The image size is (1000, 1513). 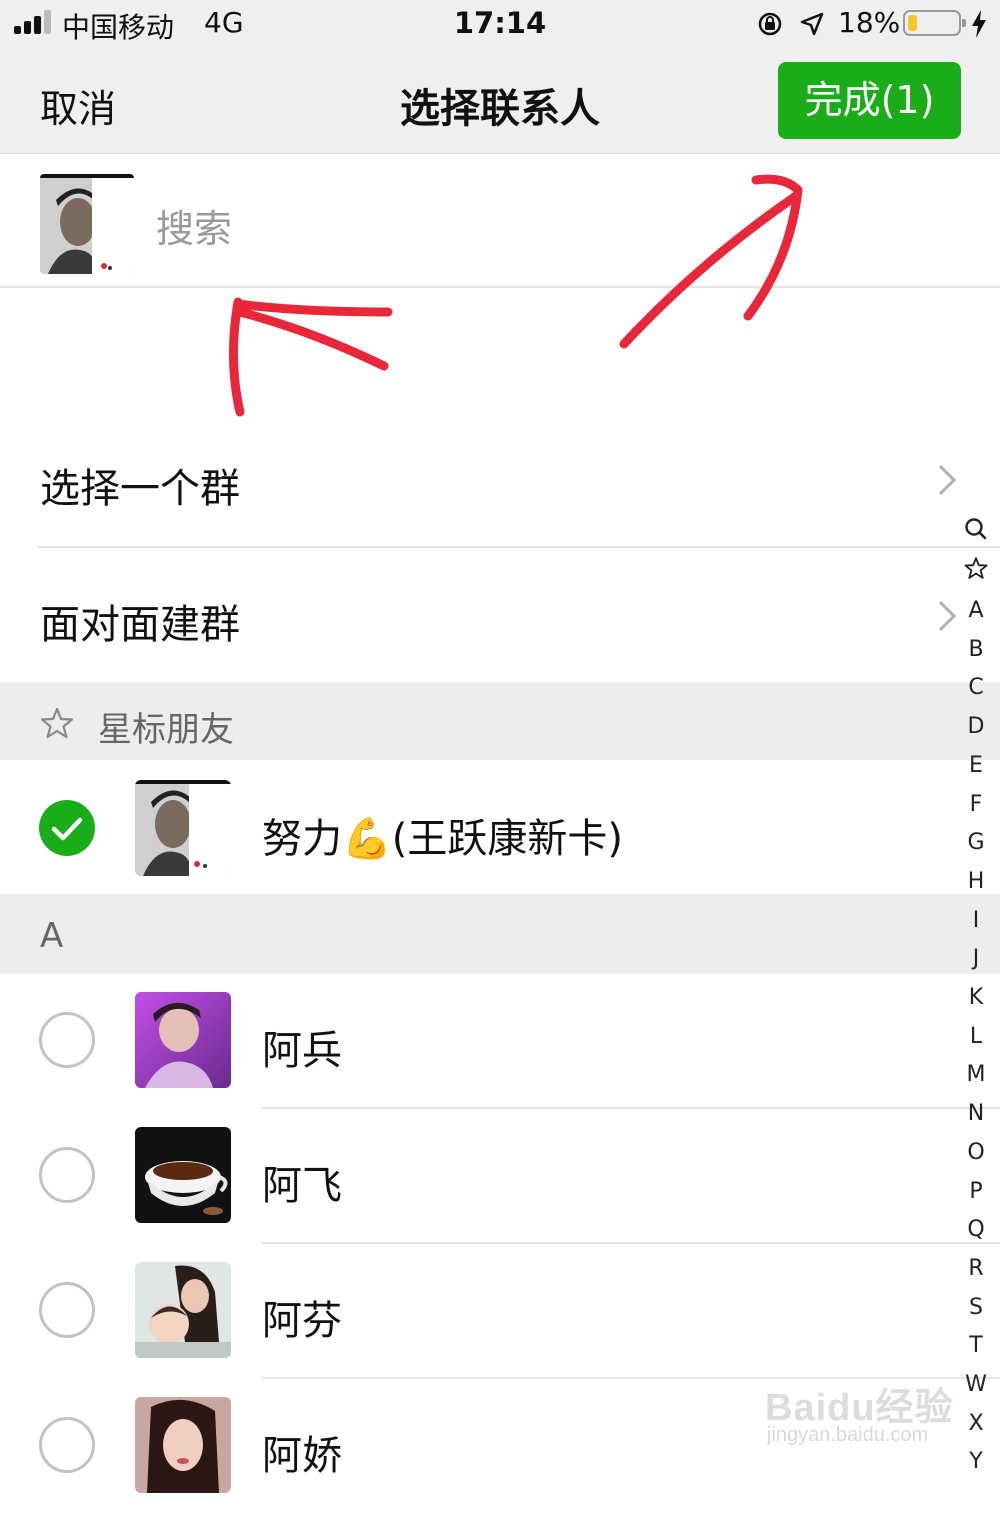 I want to click on index-letter-m: M, so click(x=976, y=1074).